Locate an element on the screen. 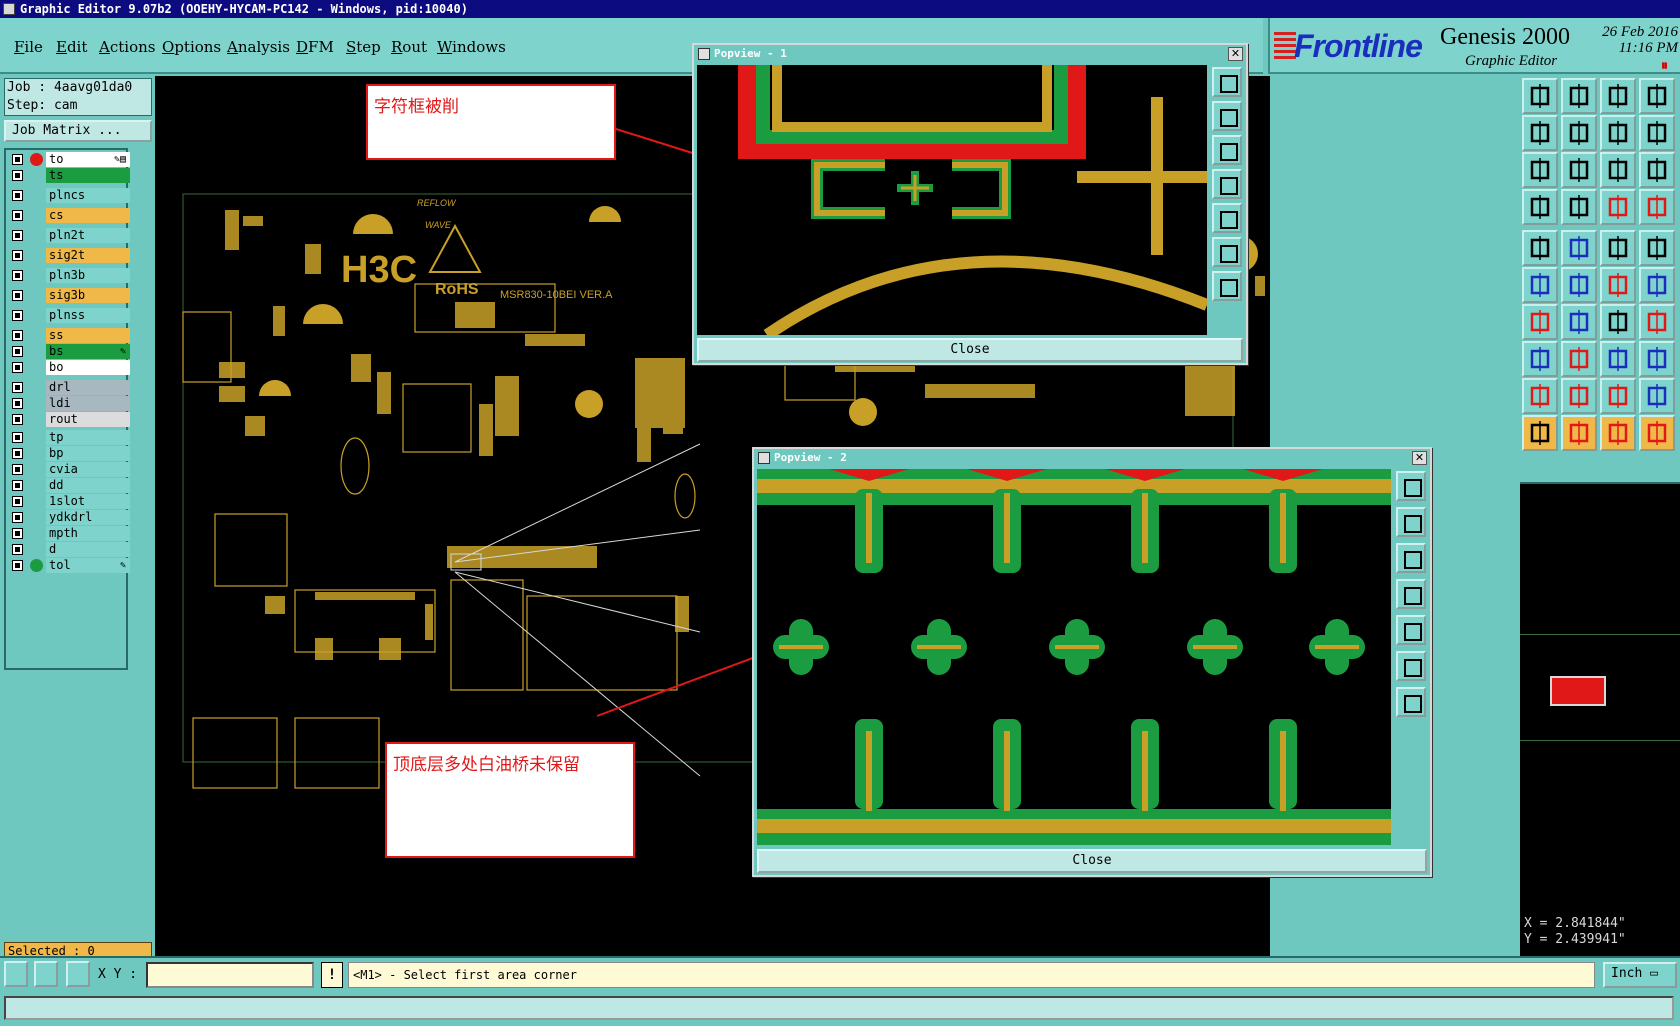 The height and width of the screenshot is (1026, 1680). menu-file: File is located at coordinates (28, 47).